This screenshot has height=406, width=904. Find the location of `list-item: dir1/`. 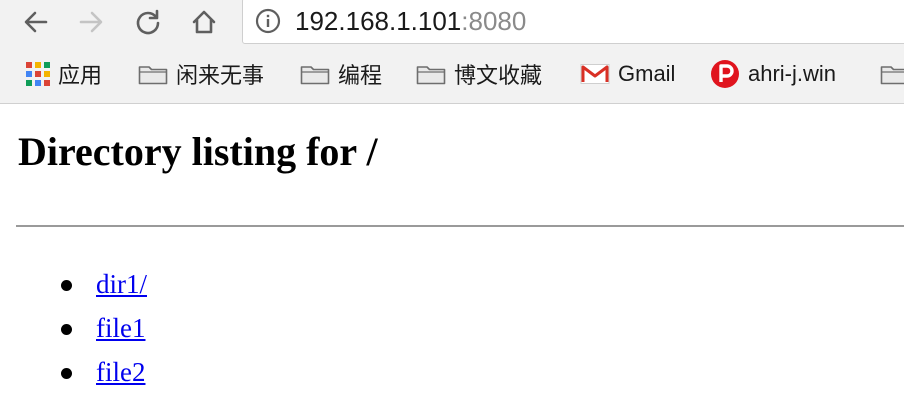

list-item: dir1/ is located at coordinates (104, 284).